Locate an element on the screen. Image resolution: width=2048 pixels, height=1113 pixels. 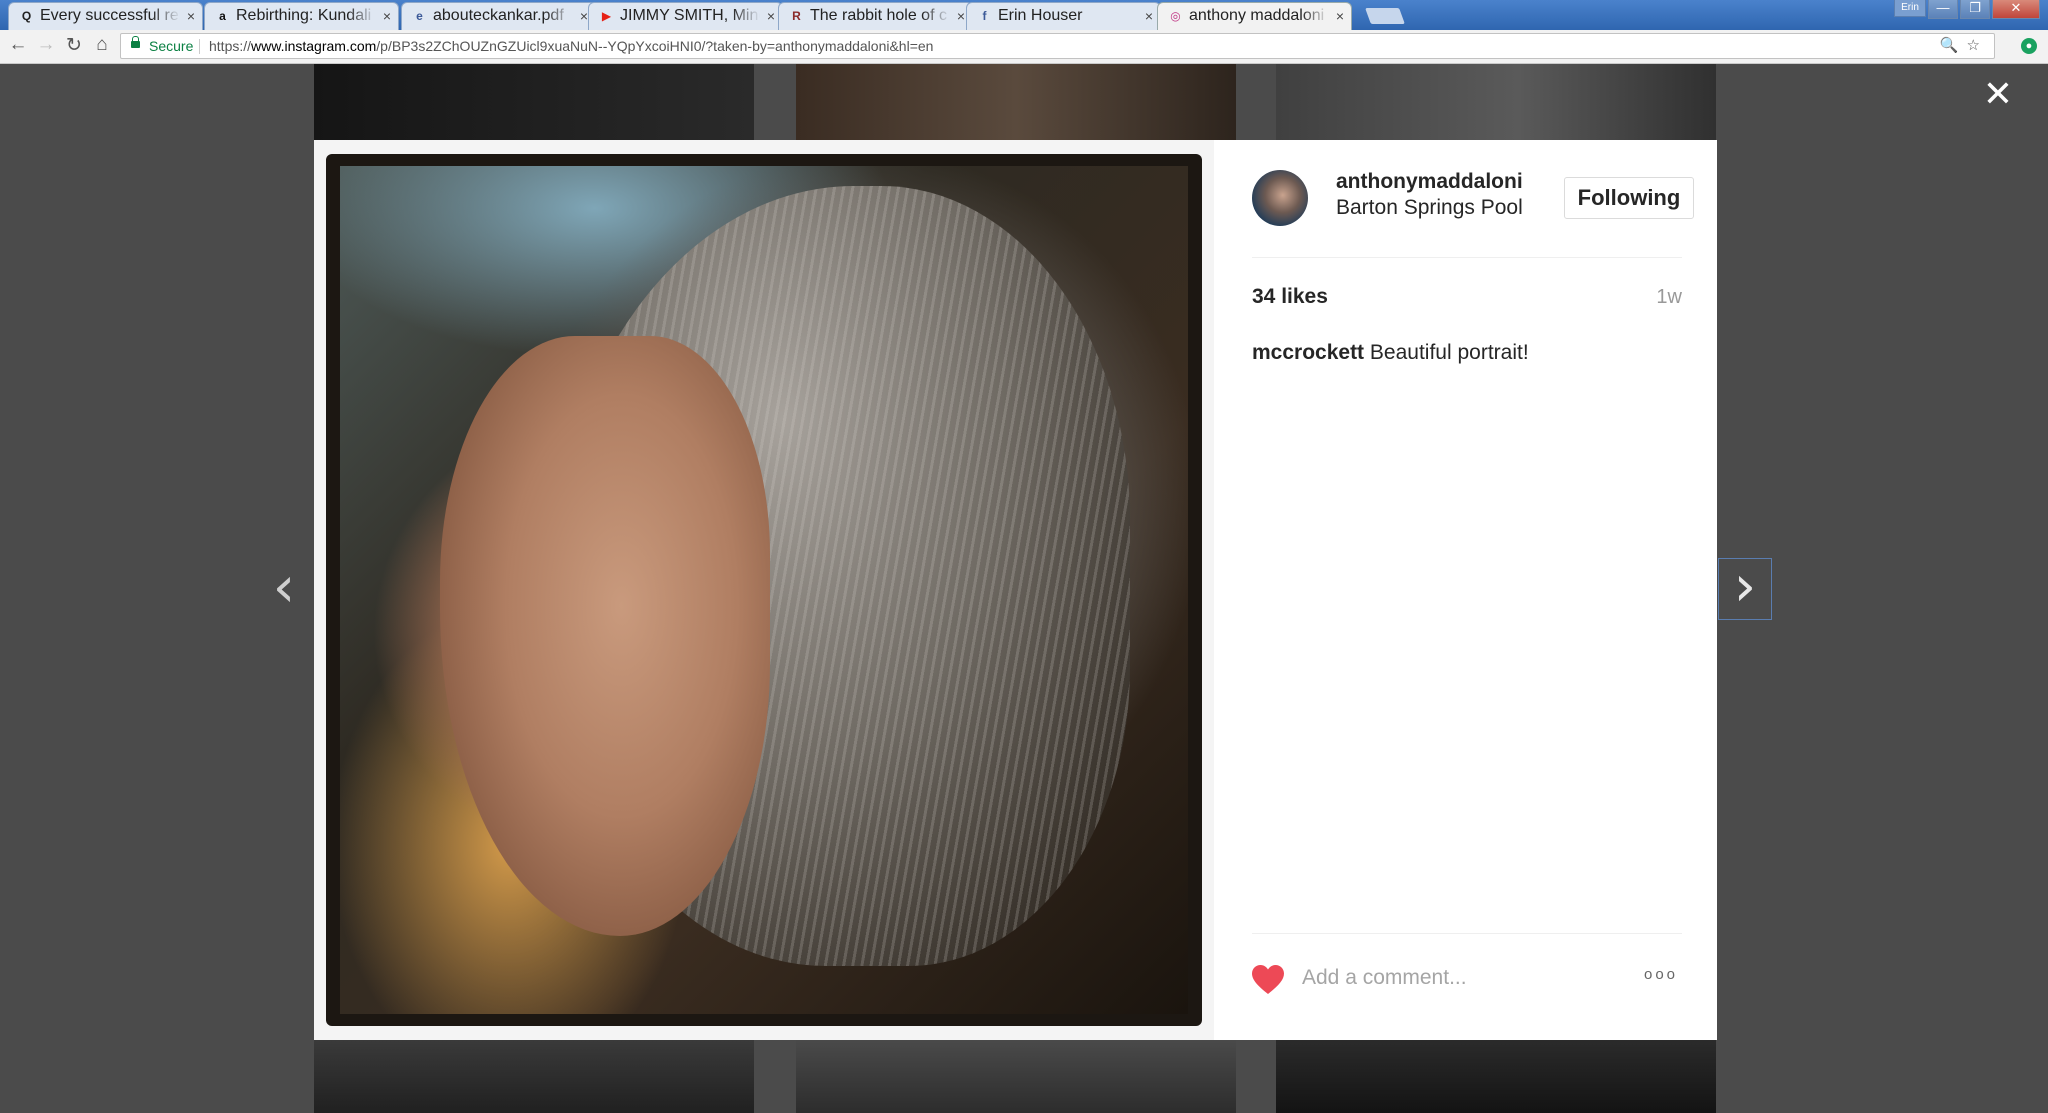
minimize-button: — is located at coordinates (1943, 9).